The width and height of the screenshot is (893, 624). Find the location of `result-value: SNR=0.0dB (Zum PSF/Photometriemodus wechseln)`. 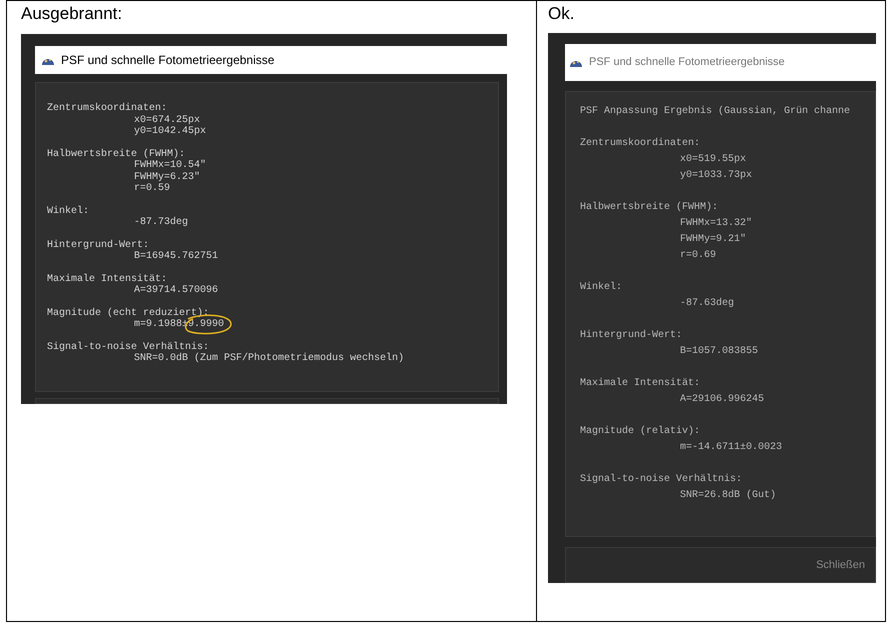

result-value: SNR=0.0dB (Zum PSF/Photometriemodus wechseln) is located at coordinates (269, 358).